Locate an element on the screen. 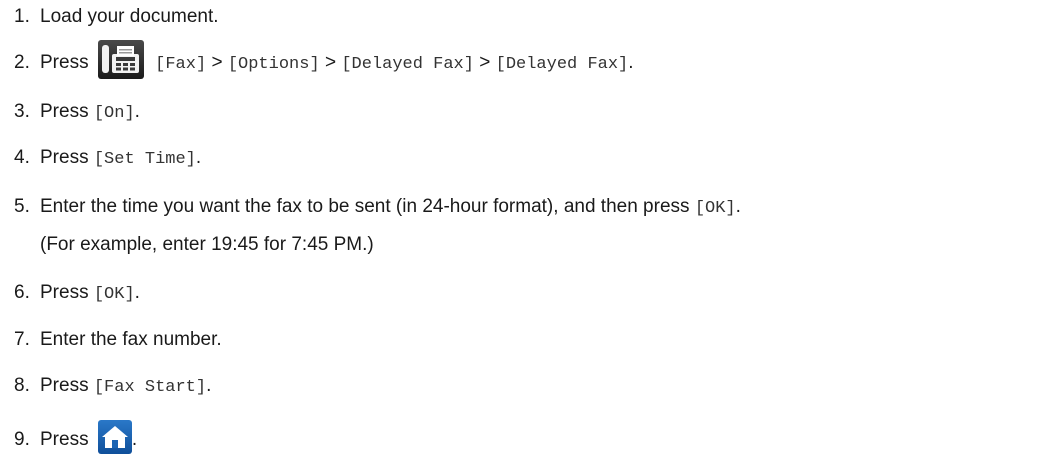  step-1-text: Load your document. is located at coordinates (129, 16).